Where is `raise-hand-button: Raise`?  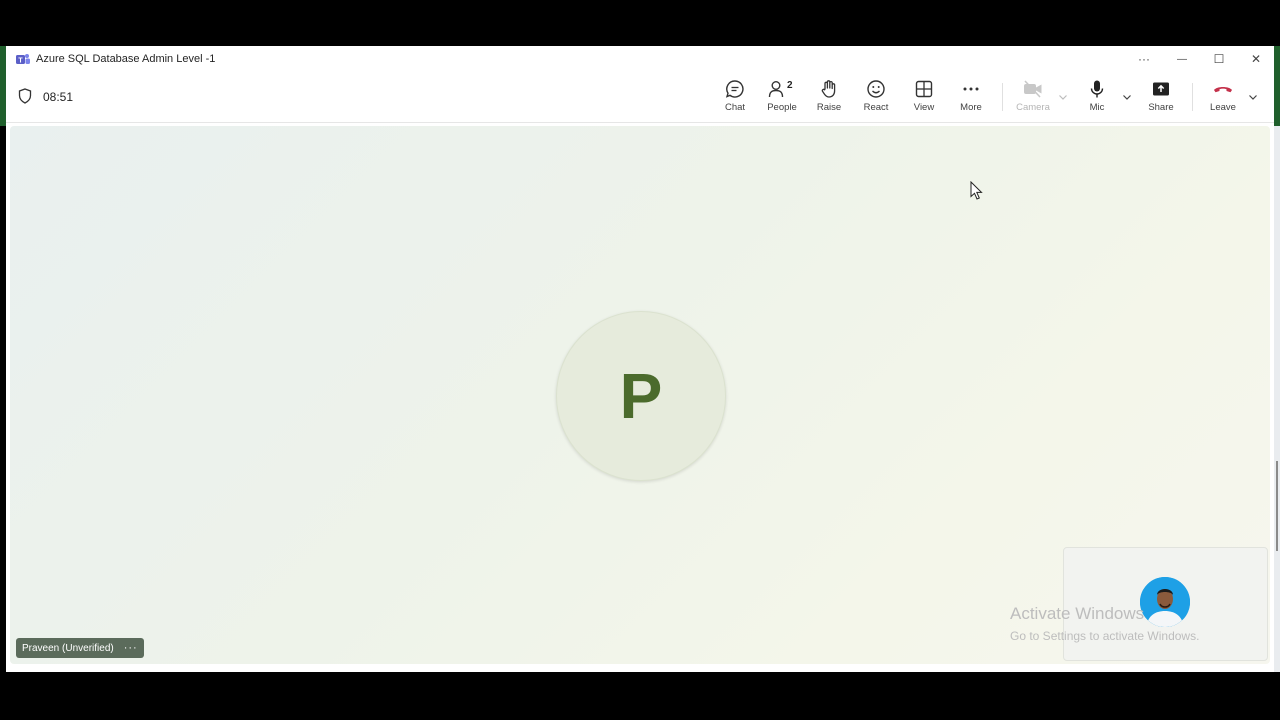 raise-hand-button: Raise is located at coordinates (829, 98).